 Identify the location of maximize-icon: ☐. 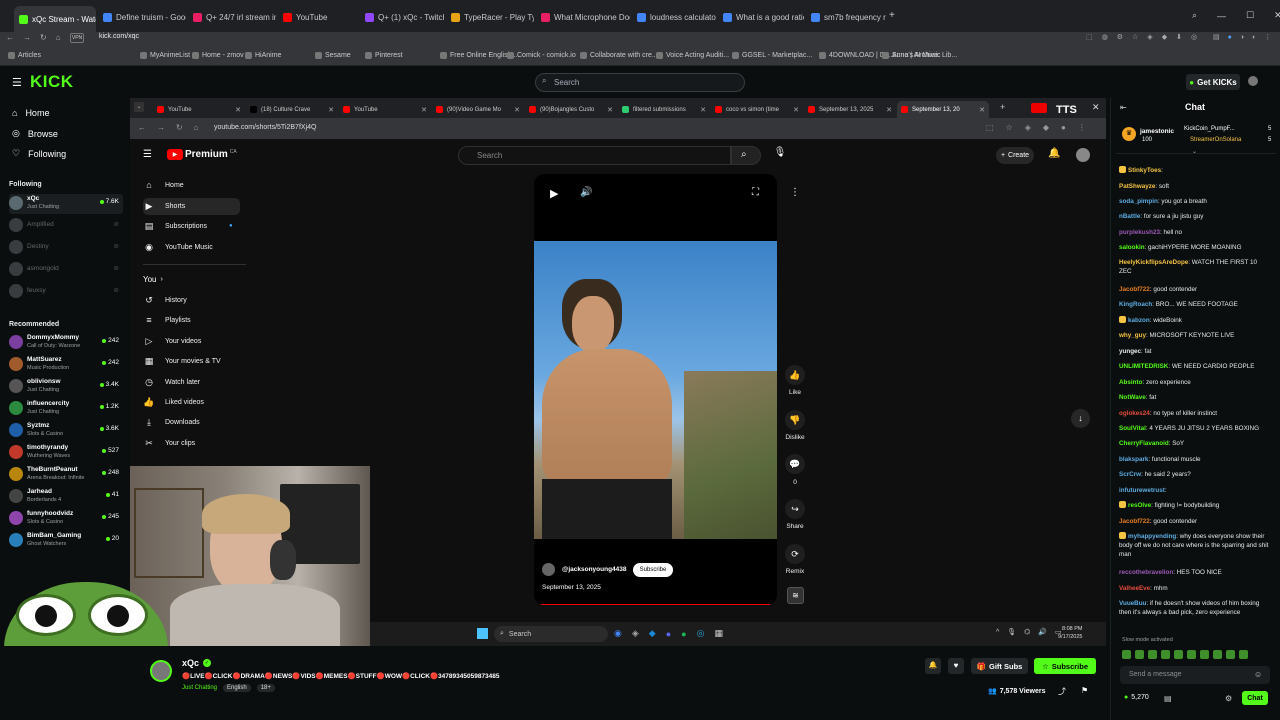
(1250, 15).